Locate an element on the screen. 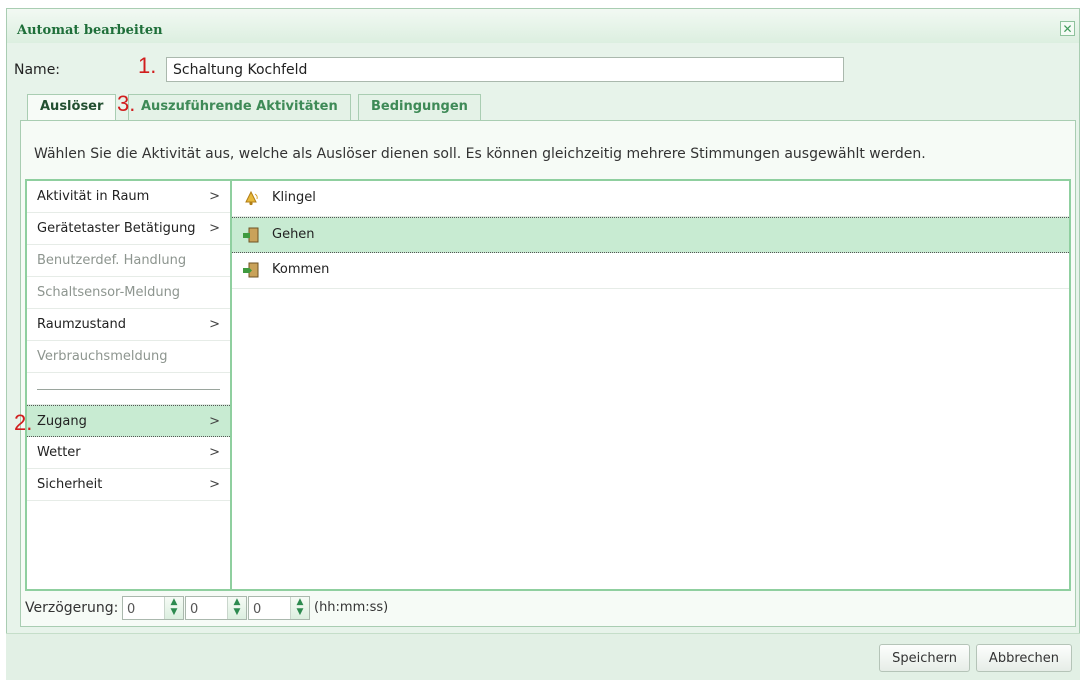 This screenshot has width=1087, height=686. delay-hours-stepper: ▲▼ is located at coordinates (153, 608).